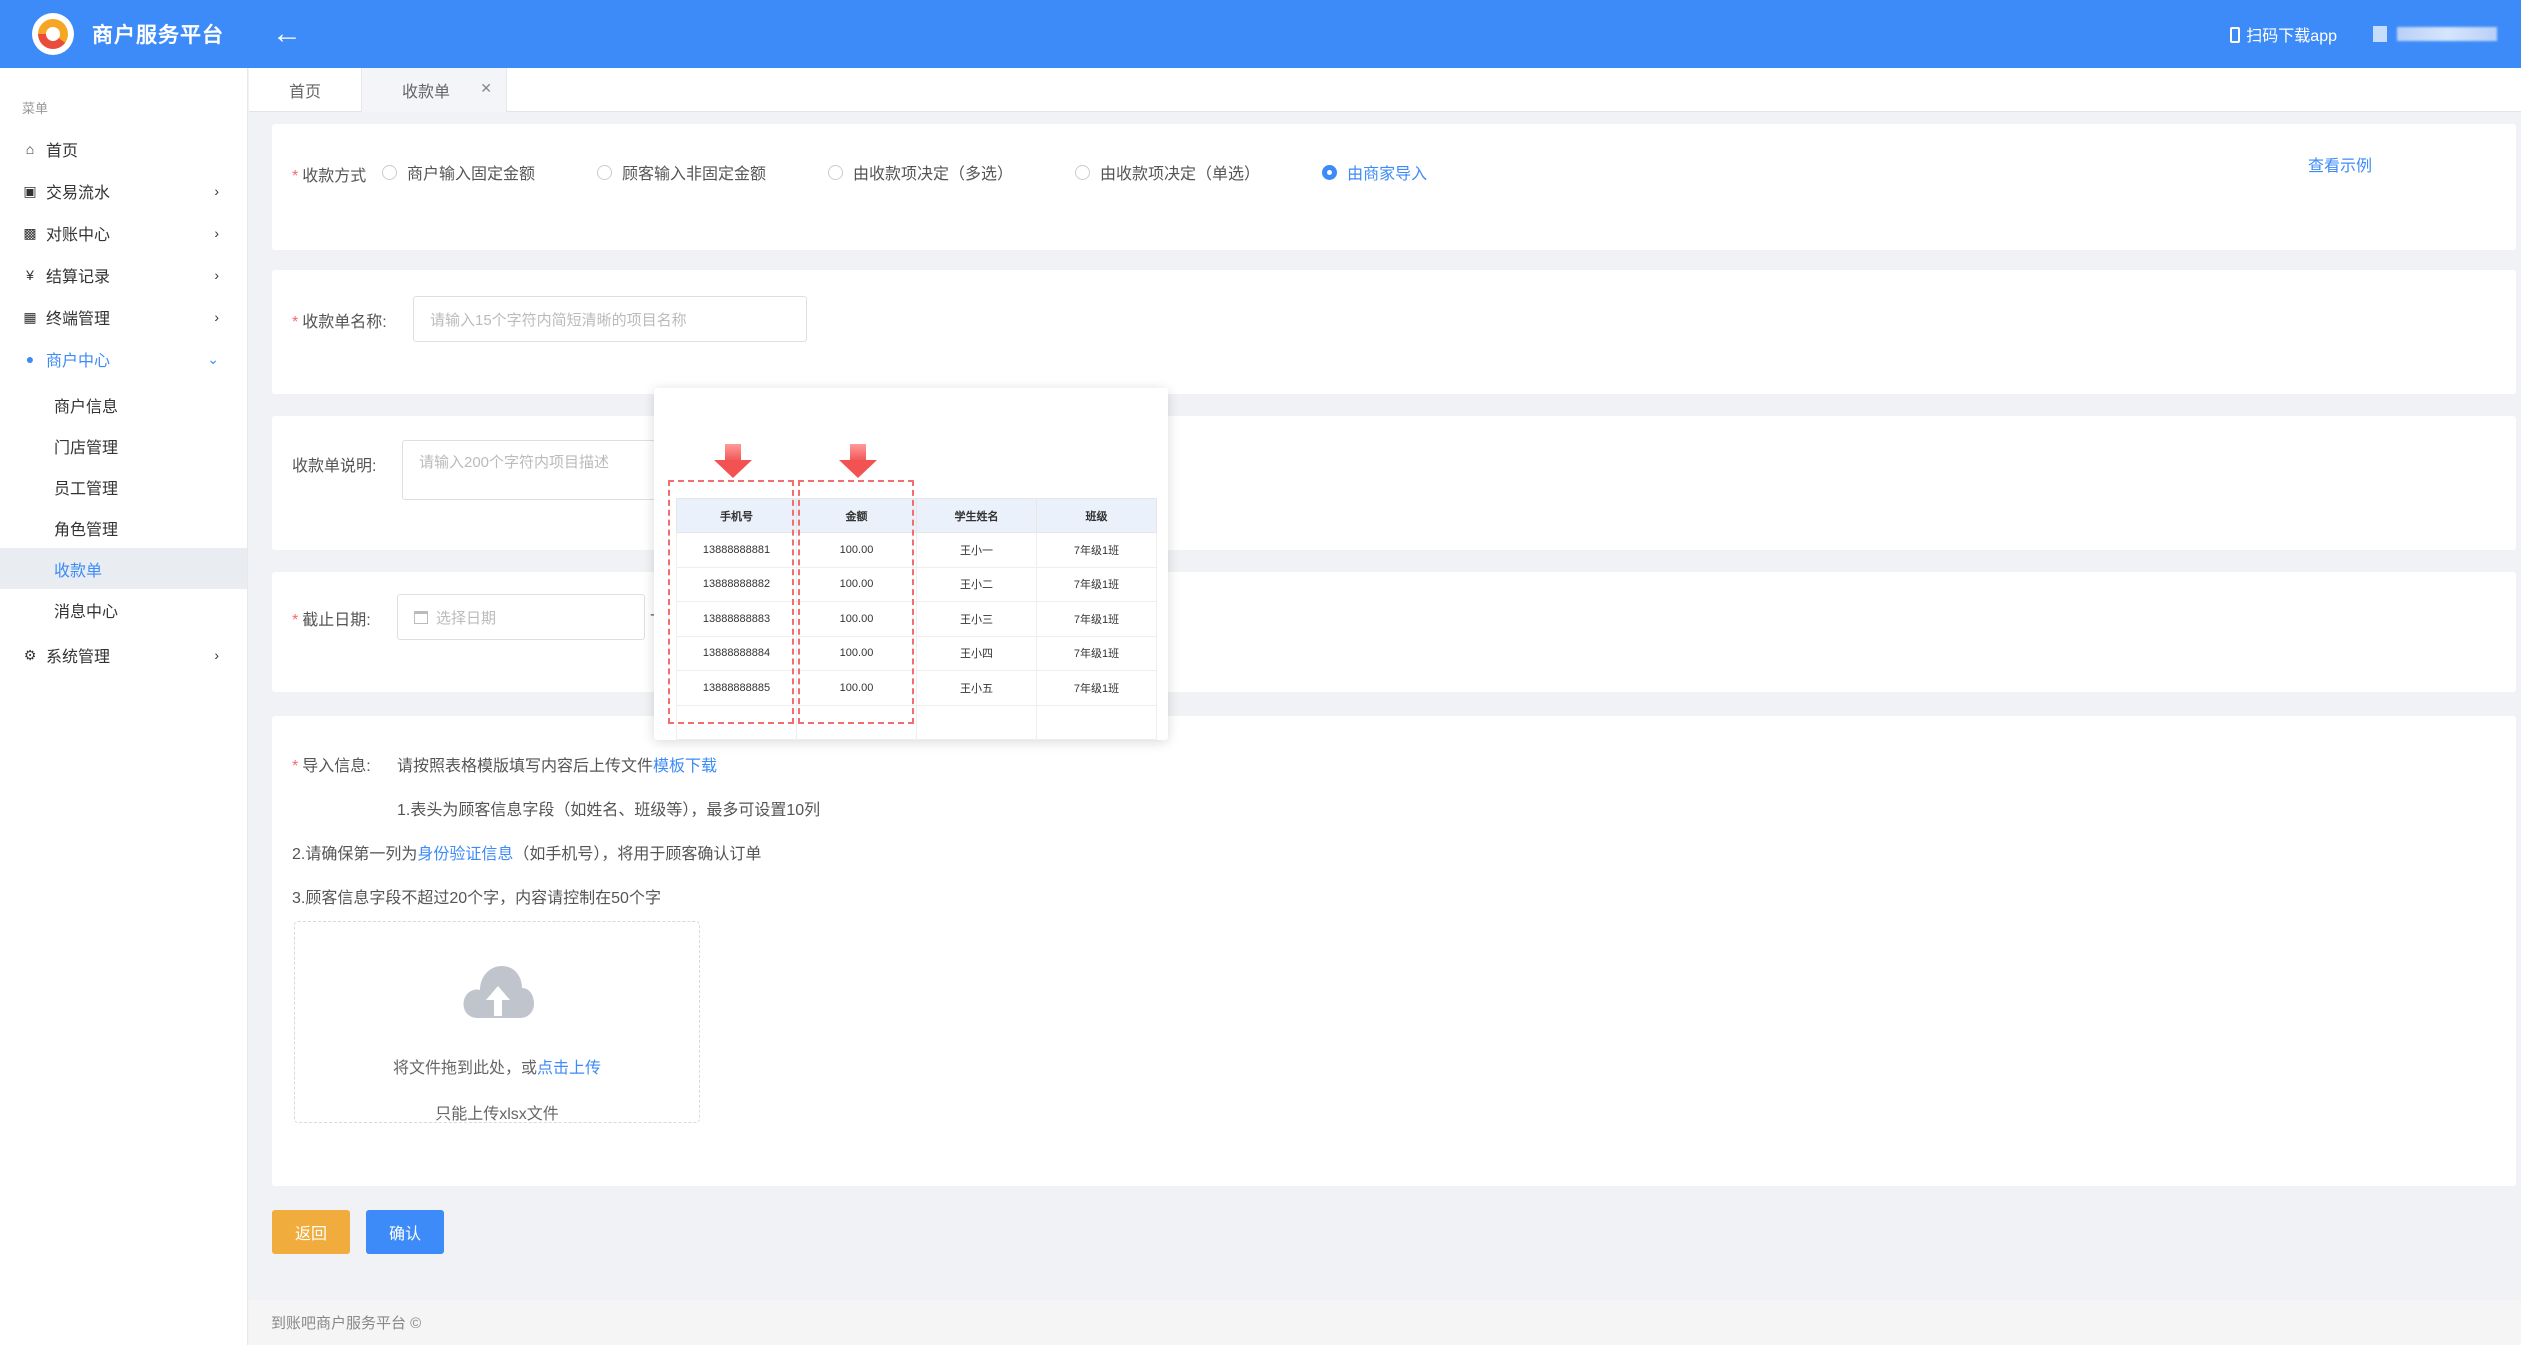 This screenshot has height=1345, width=2521. I want to click on import-label: 导入信息:, so click(336, 766).